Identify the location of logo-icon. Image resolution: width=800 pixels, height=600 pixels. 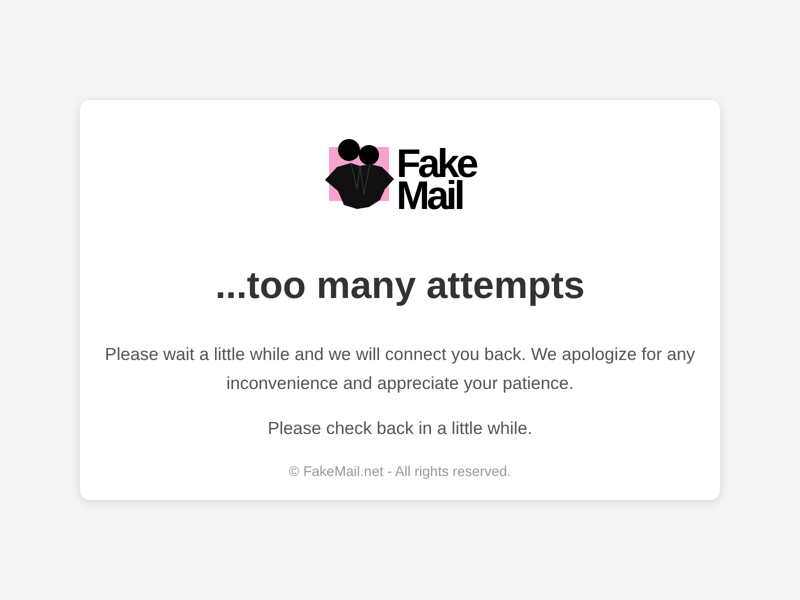
(359, 174).